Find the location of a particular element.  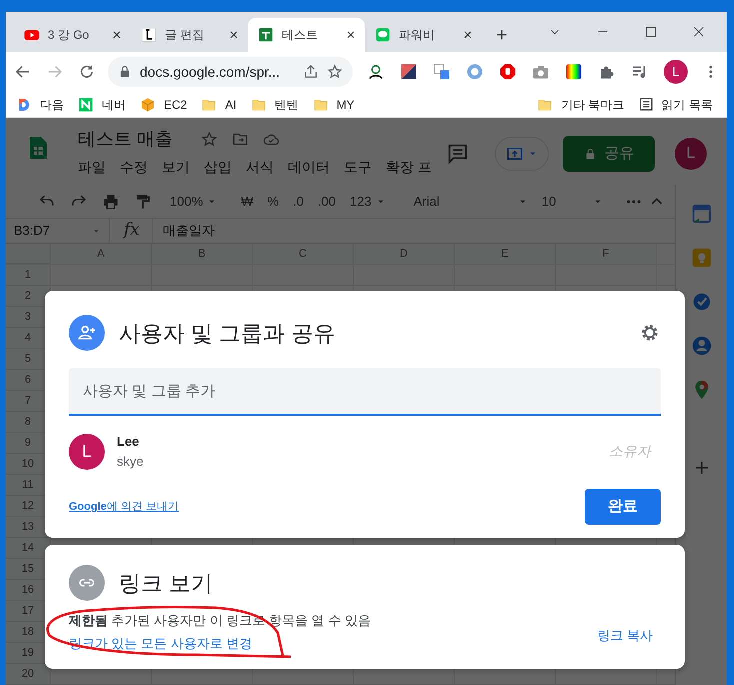

browser-tab: 3 강 Go is located at coordinates (72, 35).